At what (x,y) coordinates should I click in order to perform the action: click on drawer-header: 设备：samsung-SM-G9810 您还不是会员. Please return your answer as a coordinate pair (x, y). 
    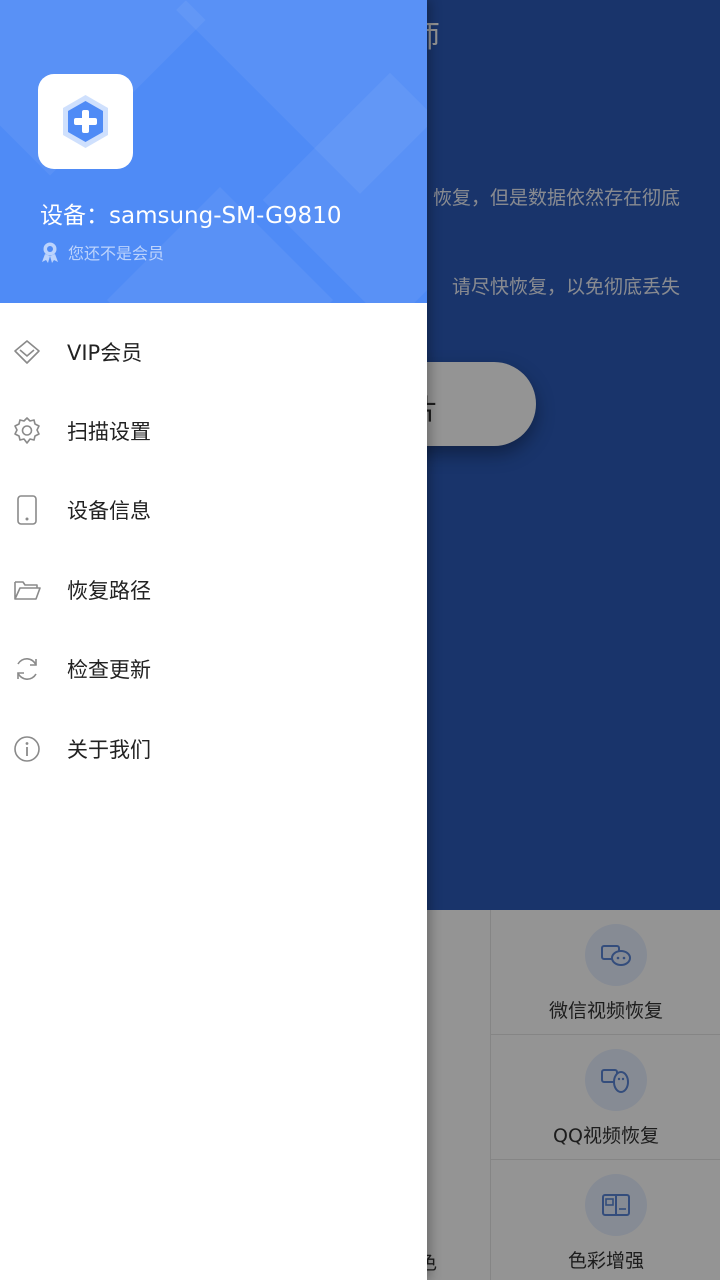
    Looking at the image, I should click on (213, 151).